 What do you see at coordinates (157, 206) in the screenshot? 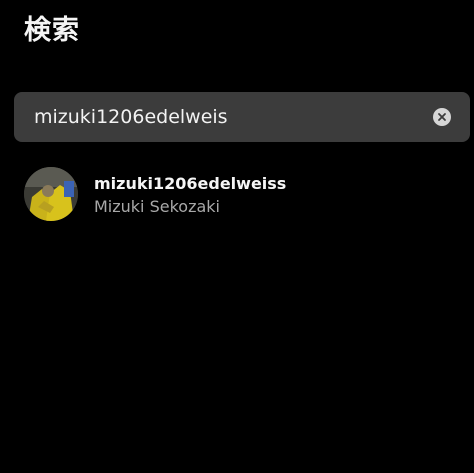
I see `result-display-name: Mizuki Sekozaki` at bounding box center [157, 206].